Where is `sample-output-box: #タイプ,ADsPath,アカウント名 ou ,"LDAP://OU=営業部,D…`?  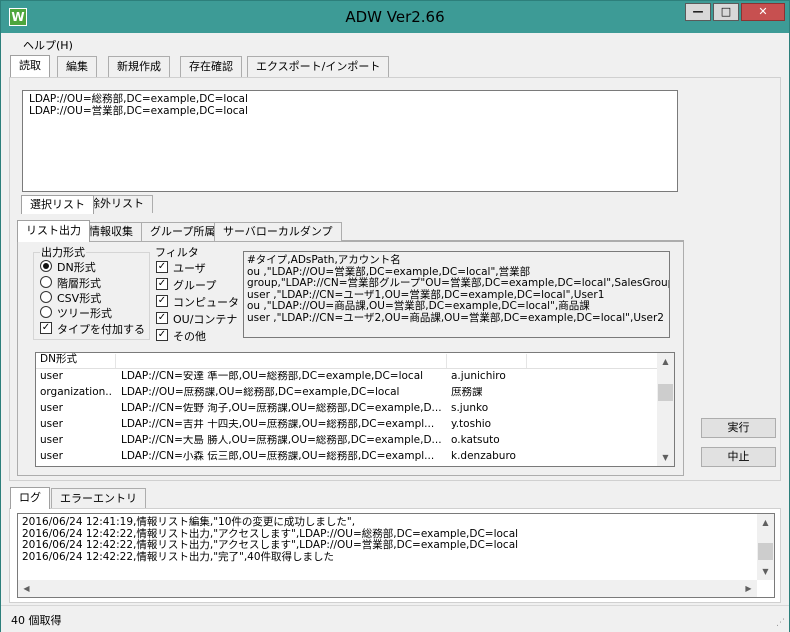 sample-output-box: #タイプ,ADsPath,アカウント名 ou ,"LDAP://OU=営業部,D… is located at coordinates (456, 294).